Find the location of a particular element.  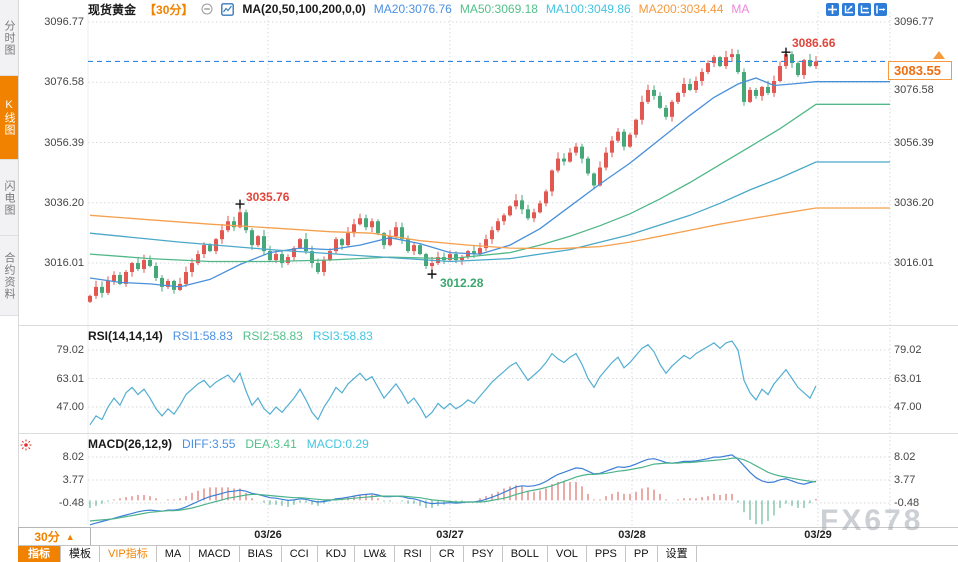

ma-settings-label: MA(20,50,100,200,0,0) is located at coordinates (304, 9).